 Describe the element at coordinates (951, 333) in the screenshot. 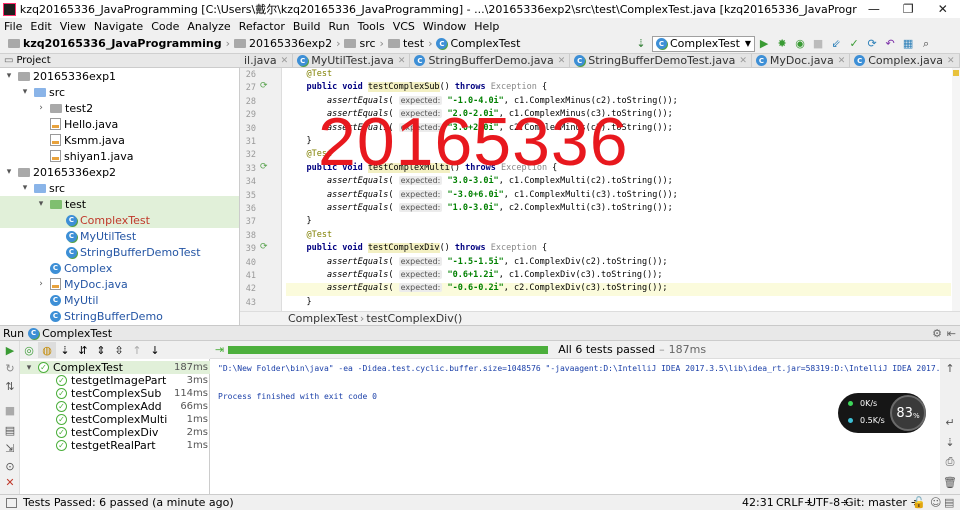

I see `hide-panel-icon: ⇤` at that location.